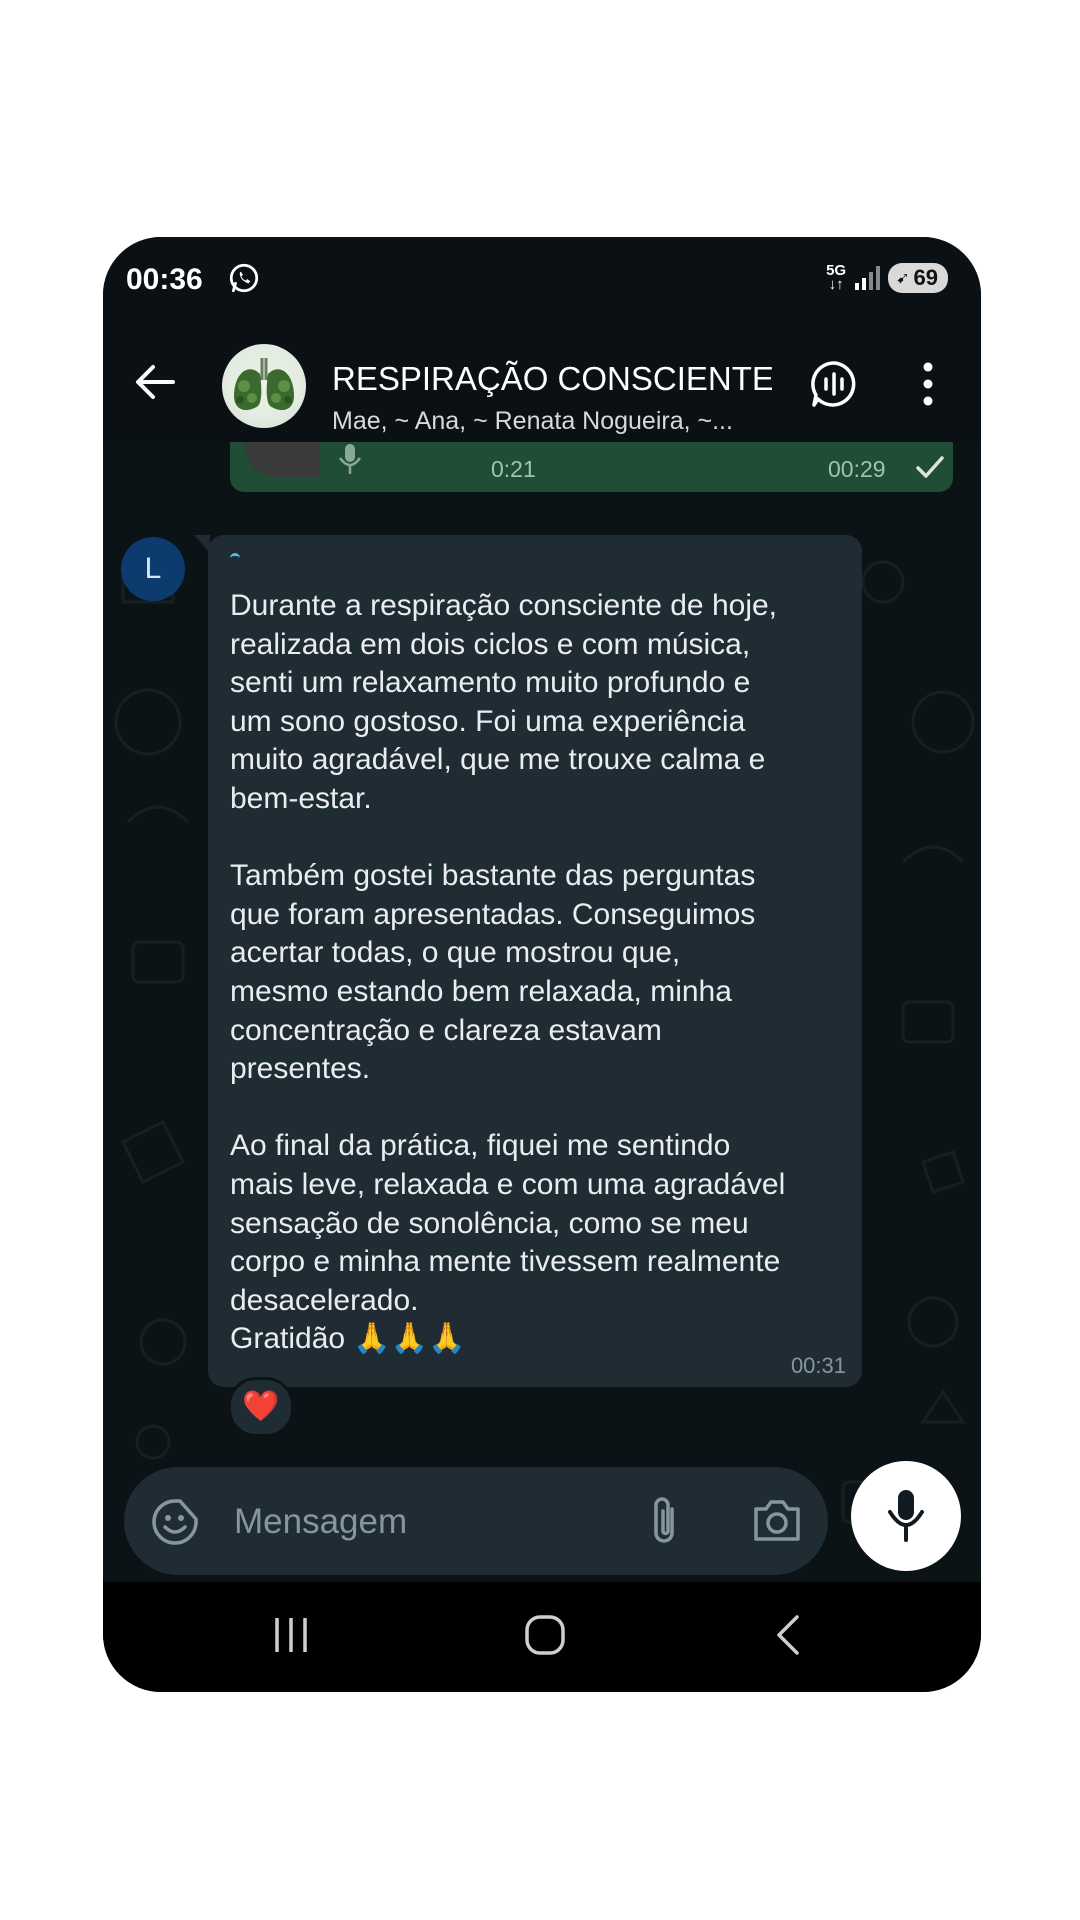 The width and height of the screenshot is (1080, 1920). I want to click on status-indicators: 5G ↓↑ ➹ 69, so click(887, 278).